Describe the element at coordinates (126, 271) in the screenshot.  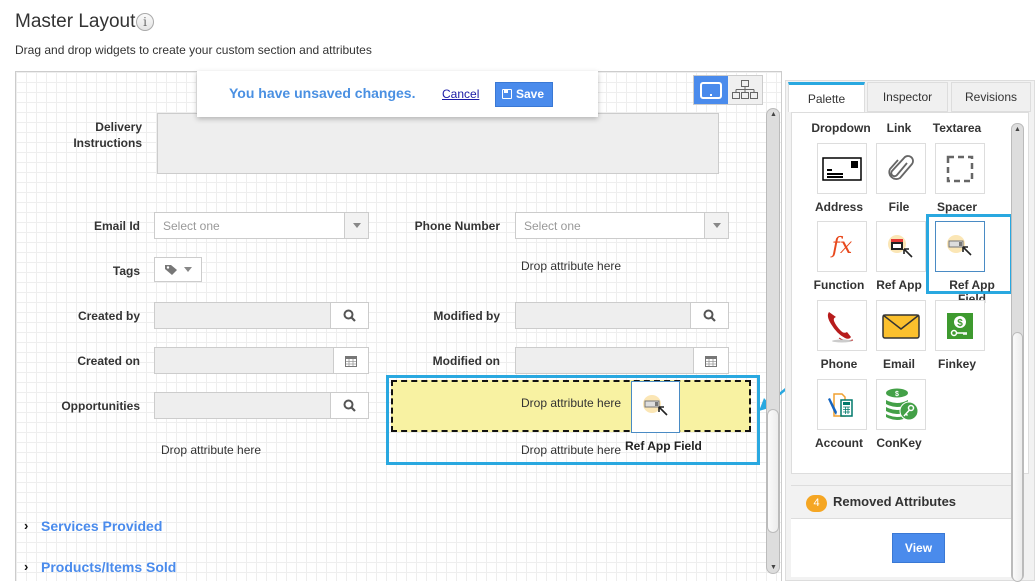
I see `tags-label: Tags` at that location.